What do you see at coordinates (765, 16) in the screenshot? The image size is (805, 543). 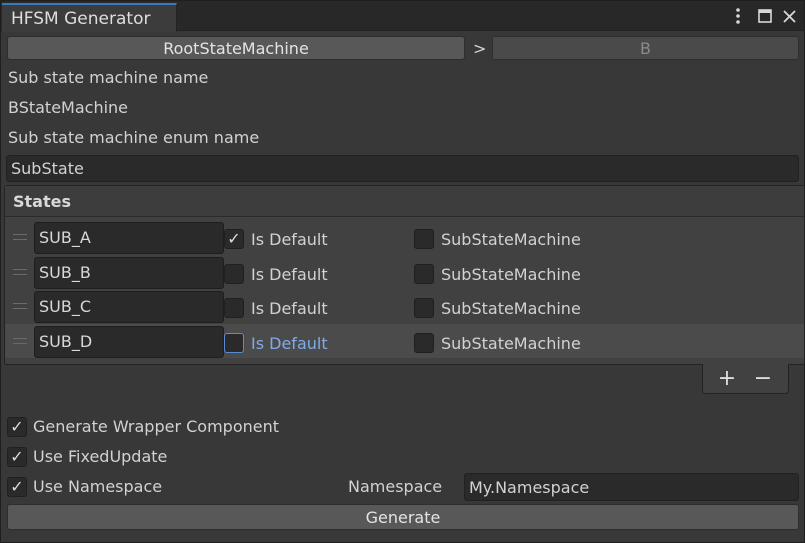 I see `maximize-icon` at bounding box center [765, 16].